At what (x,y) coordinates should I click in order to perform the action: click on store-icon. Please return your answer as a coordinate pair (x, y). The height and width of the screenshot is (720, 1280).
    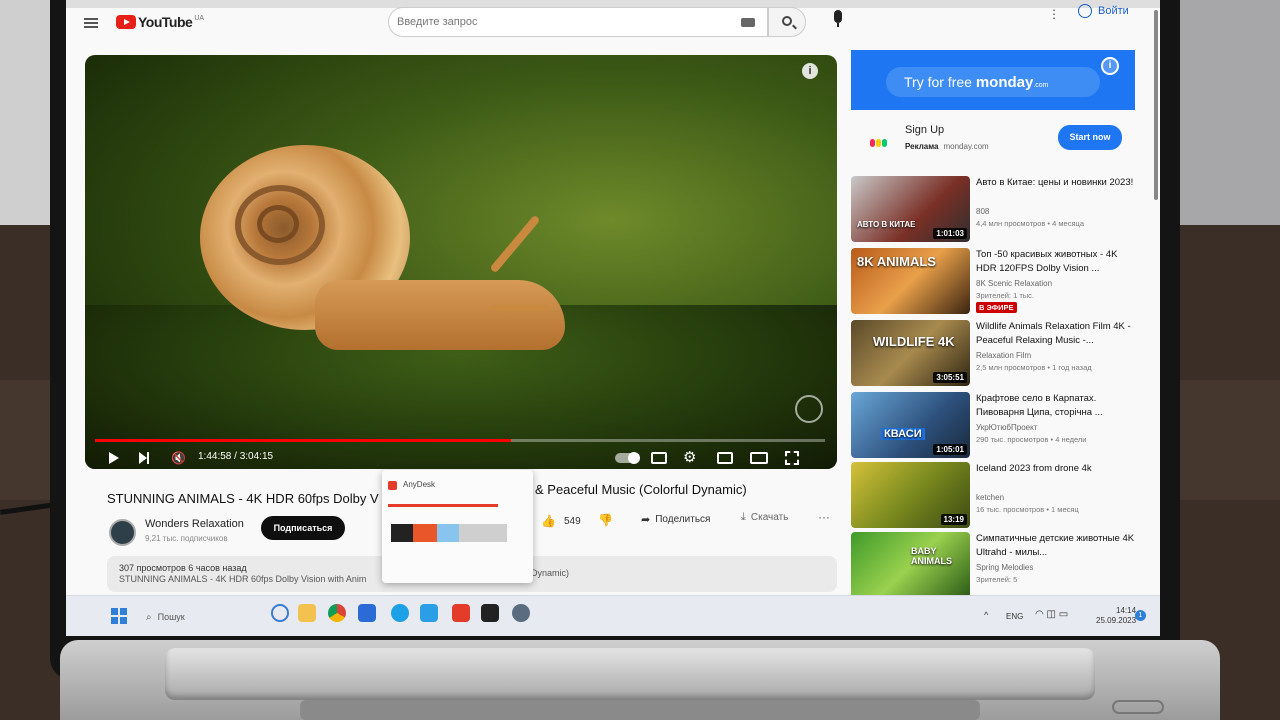
    Looking at the image, I should click on (367, 613).